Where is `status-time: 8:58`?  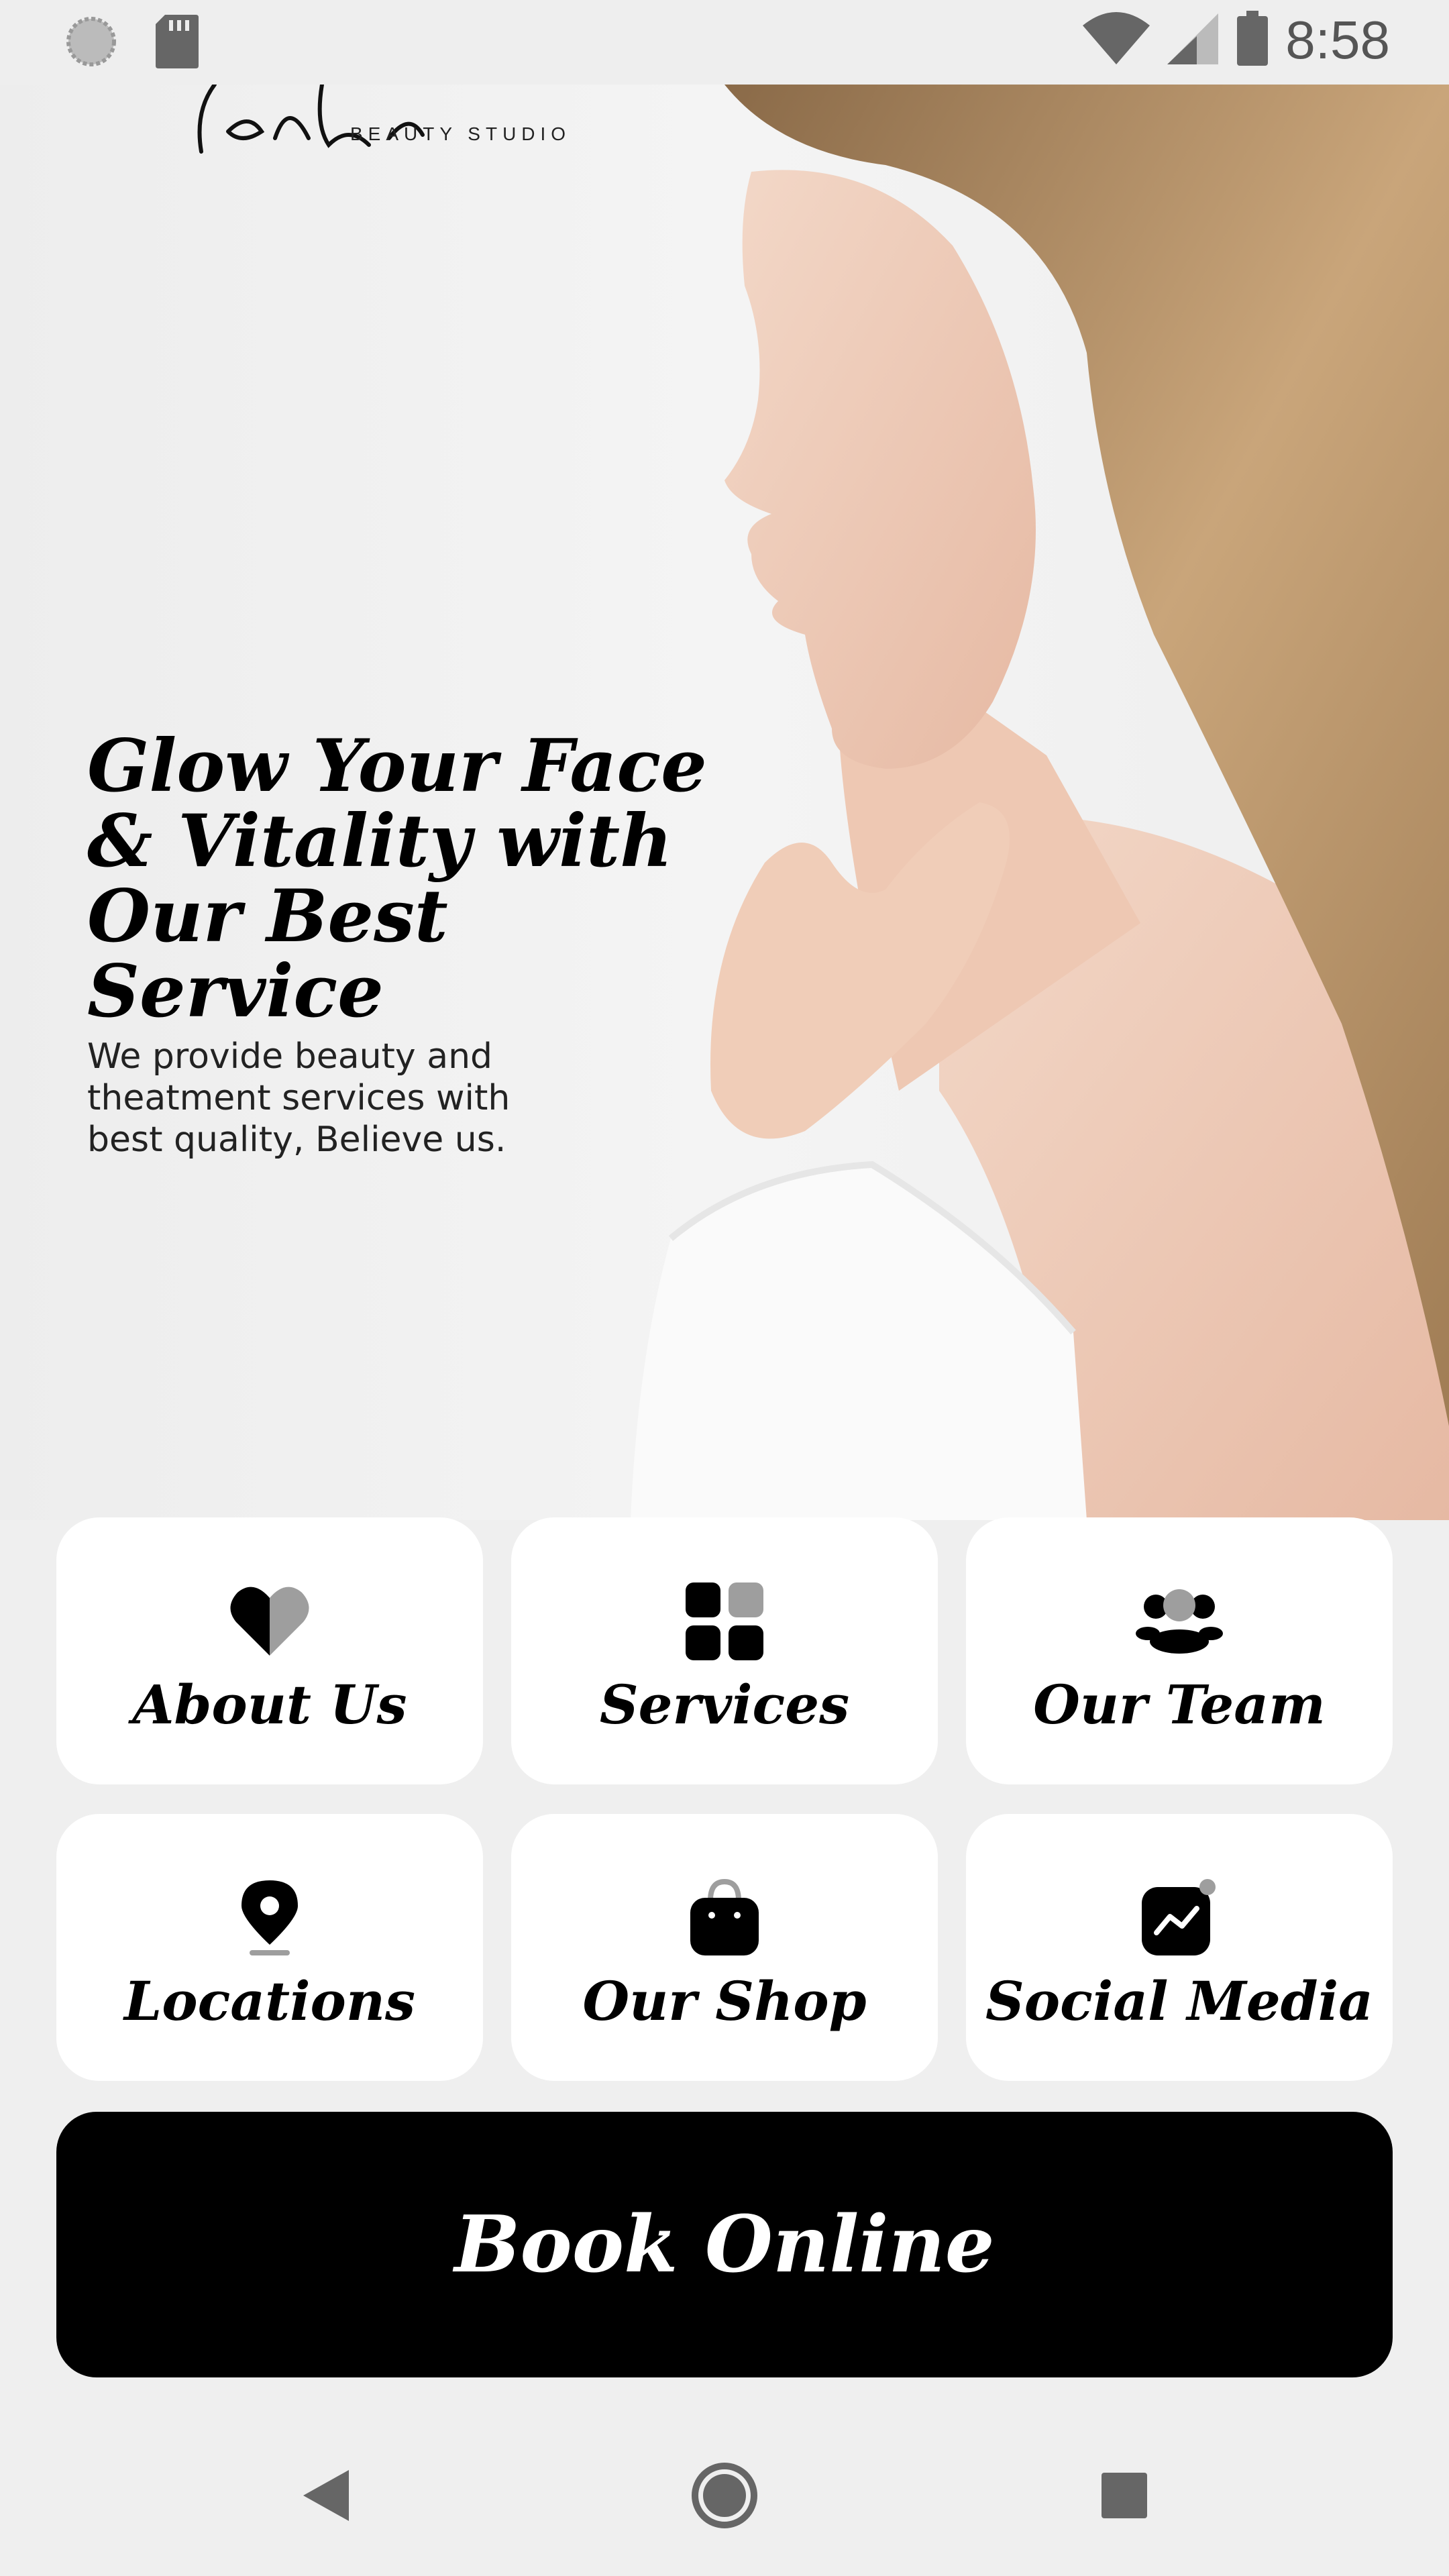 status-time: 8:58 is located at coordinates (1337, 40).